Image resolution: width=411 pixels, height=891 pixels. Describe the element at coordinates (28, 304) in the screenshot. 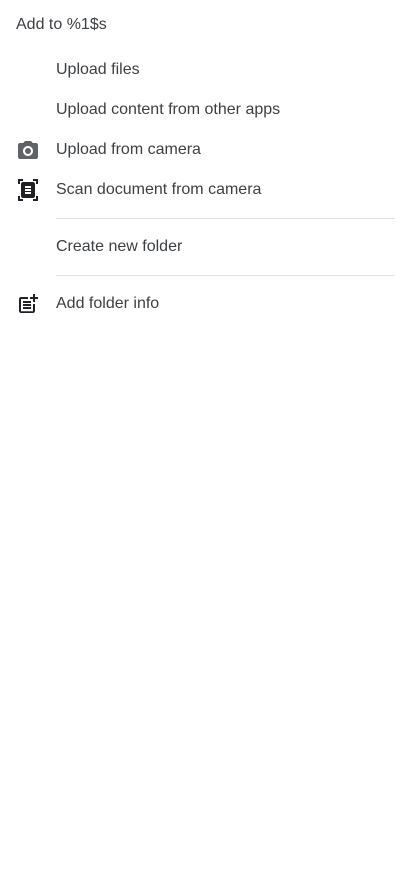

I see `post-add-icon` at that location.